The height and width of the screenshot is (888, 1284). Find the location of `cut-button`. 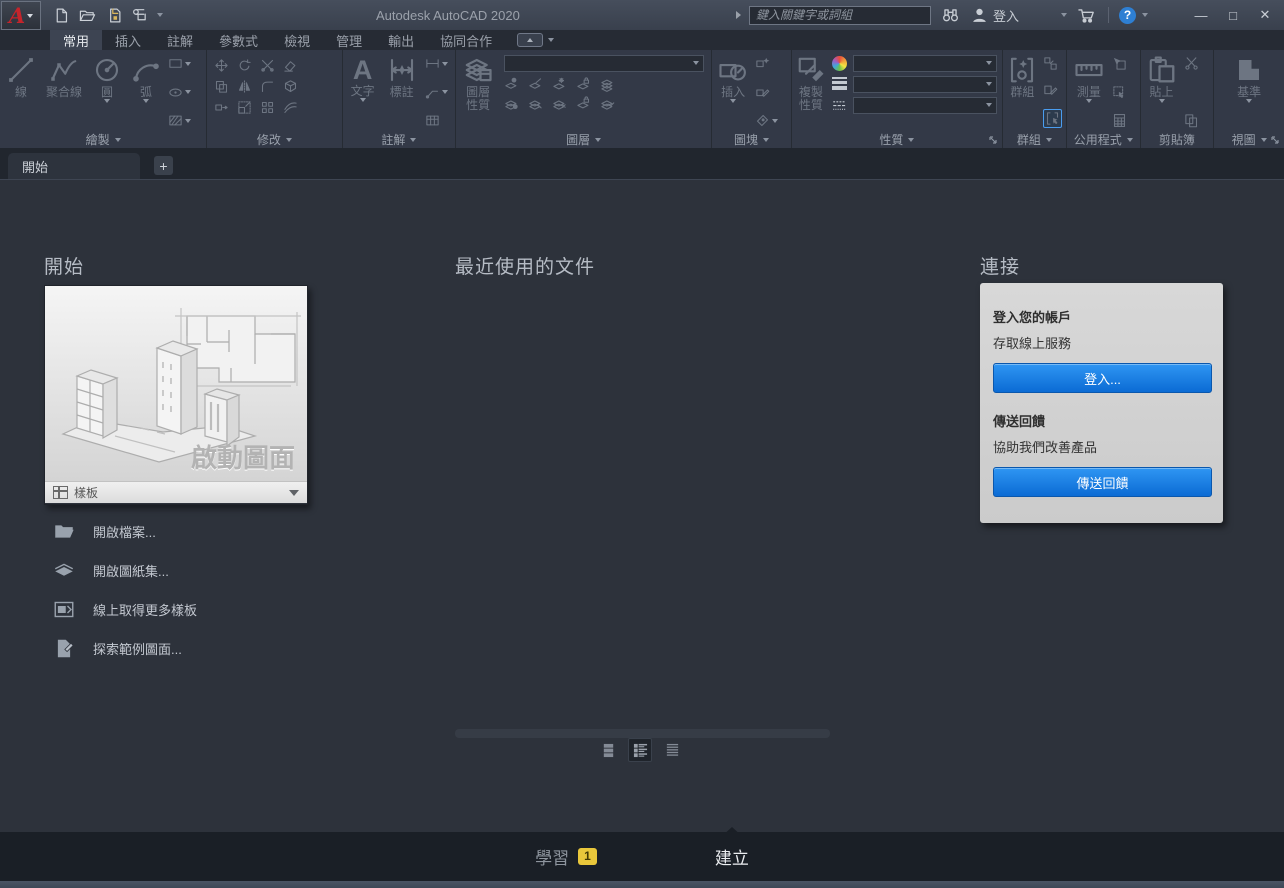

cut-button is located at coordinates (1191, 63).